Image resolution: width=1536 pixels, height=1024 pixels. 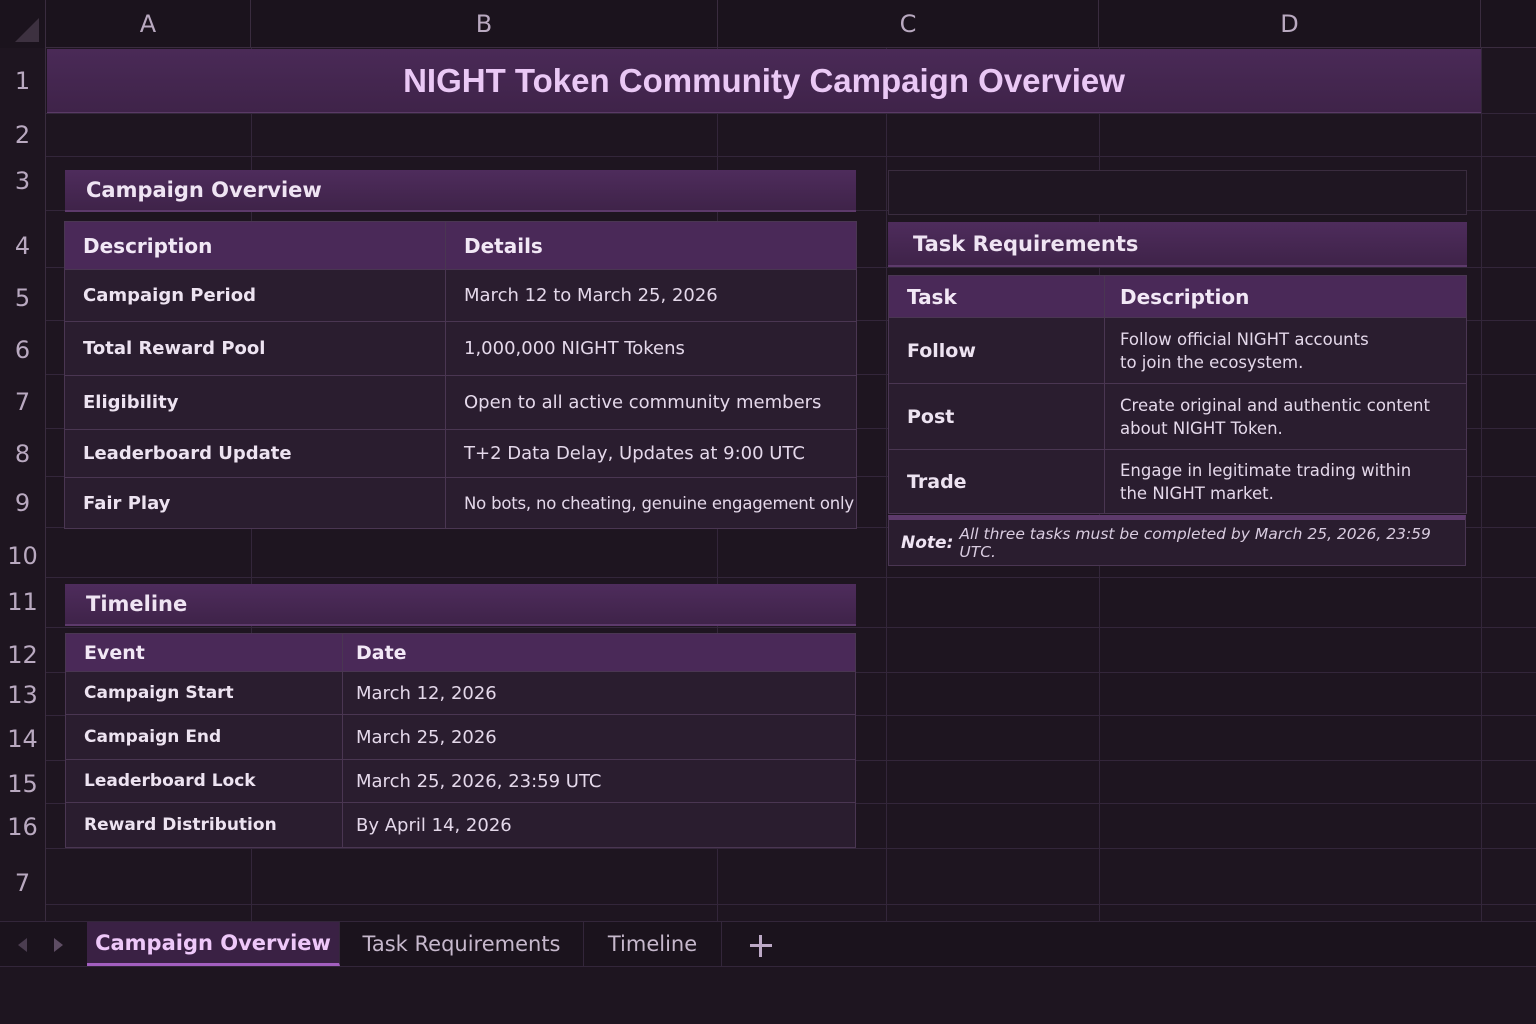 I want to click on select-all-corner, so click(x=23, y=24).